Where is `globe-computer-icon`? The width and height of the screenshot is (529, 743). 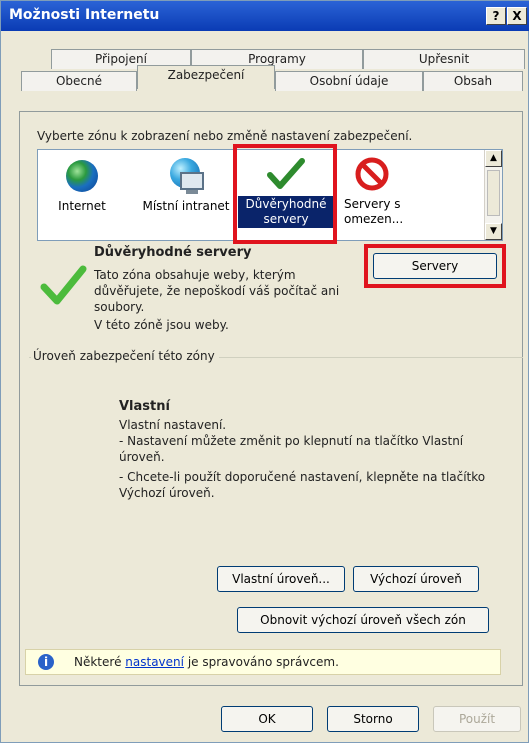 globe-computer-icon is located at coordinates (186, 177).